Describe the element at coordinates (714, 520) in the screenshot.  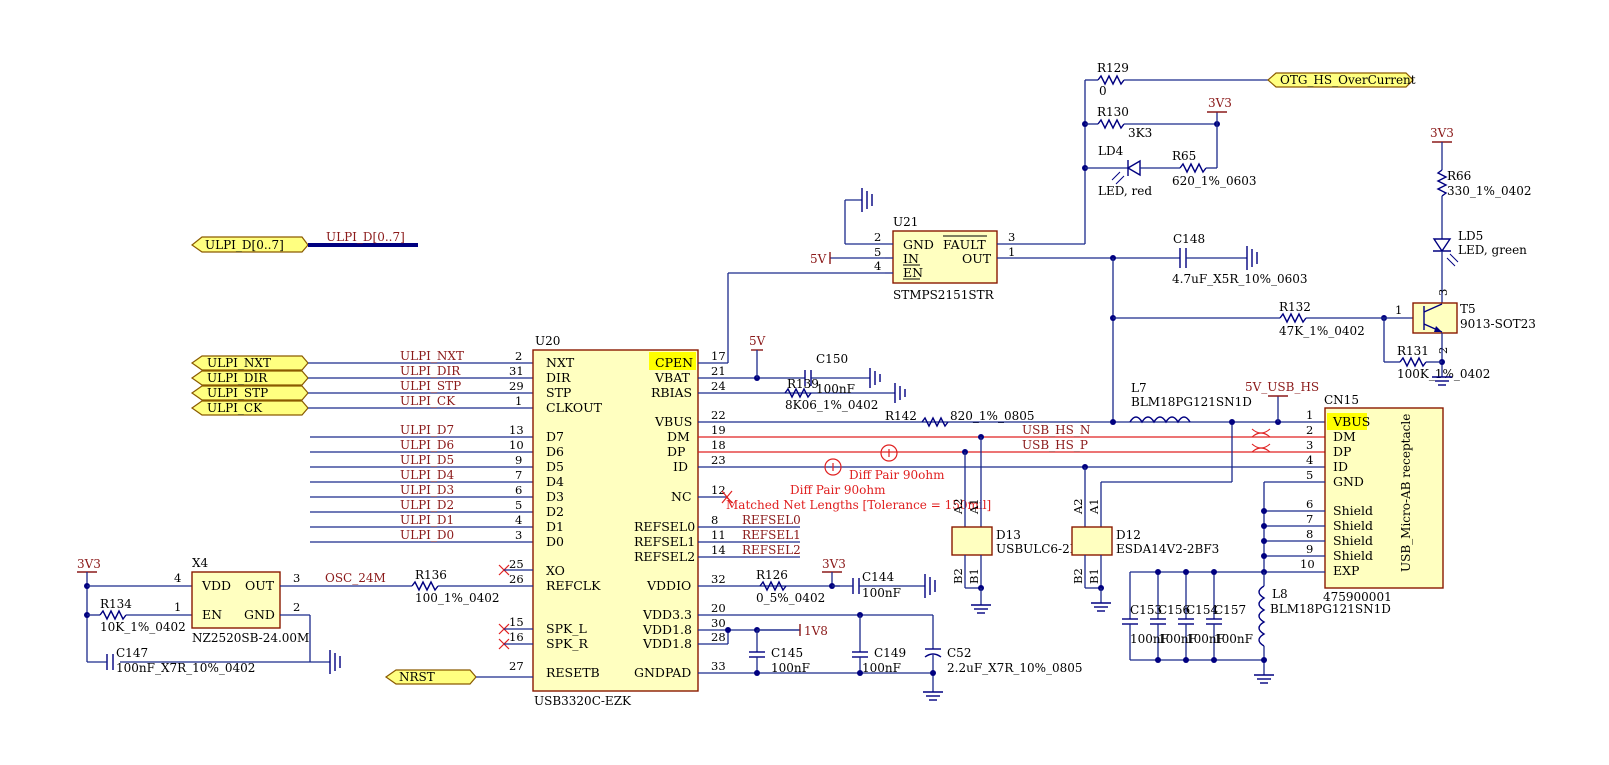
I see `svg-text: 8` at that location.